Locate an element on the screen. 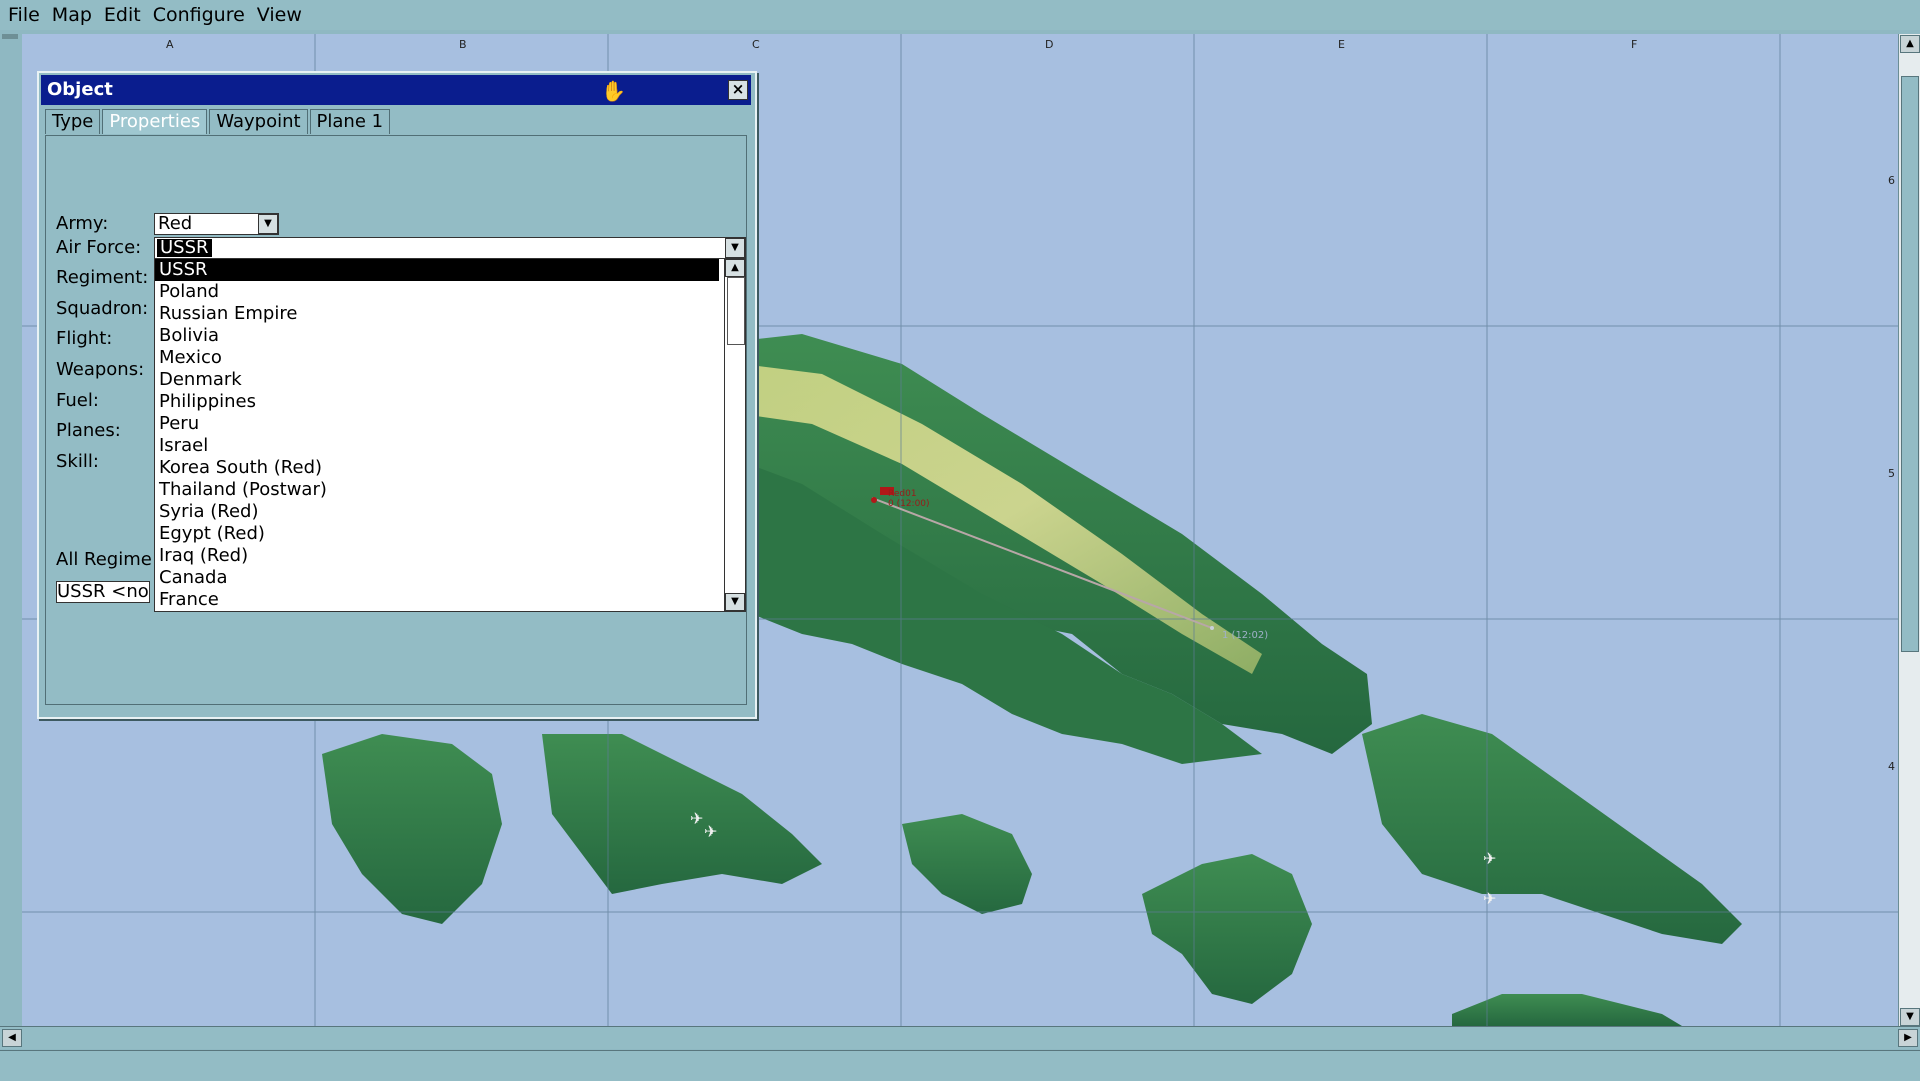  list-scroll-thumb is located at coordinates (736, 311).